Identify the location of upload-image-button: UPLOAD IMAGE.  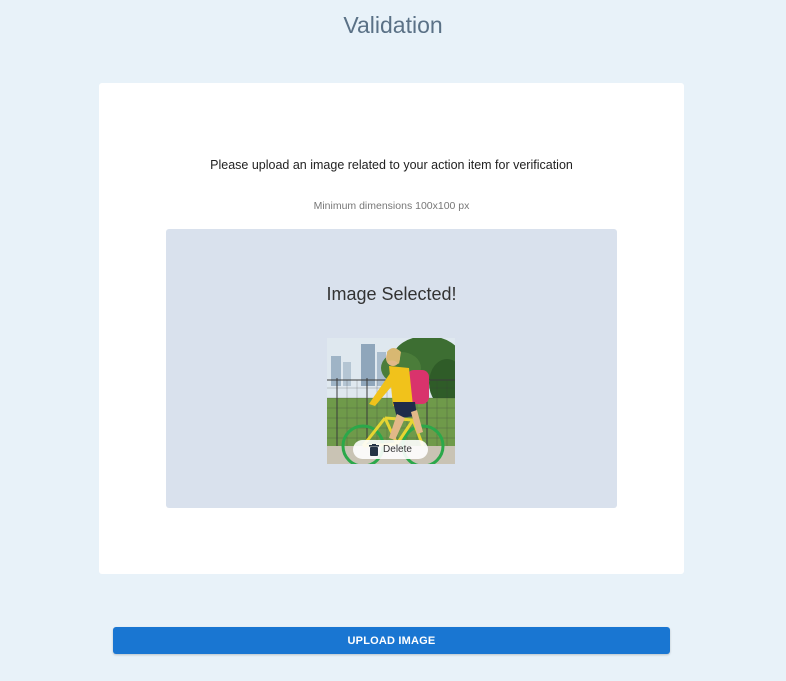
(391, 640).